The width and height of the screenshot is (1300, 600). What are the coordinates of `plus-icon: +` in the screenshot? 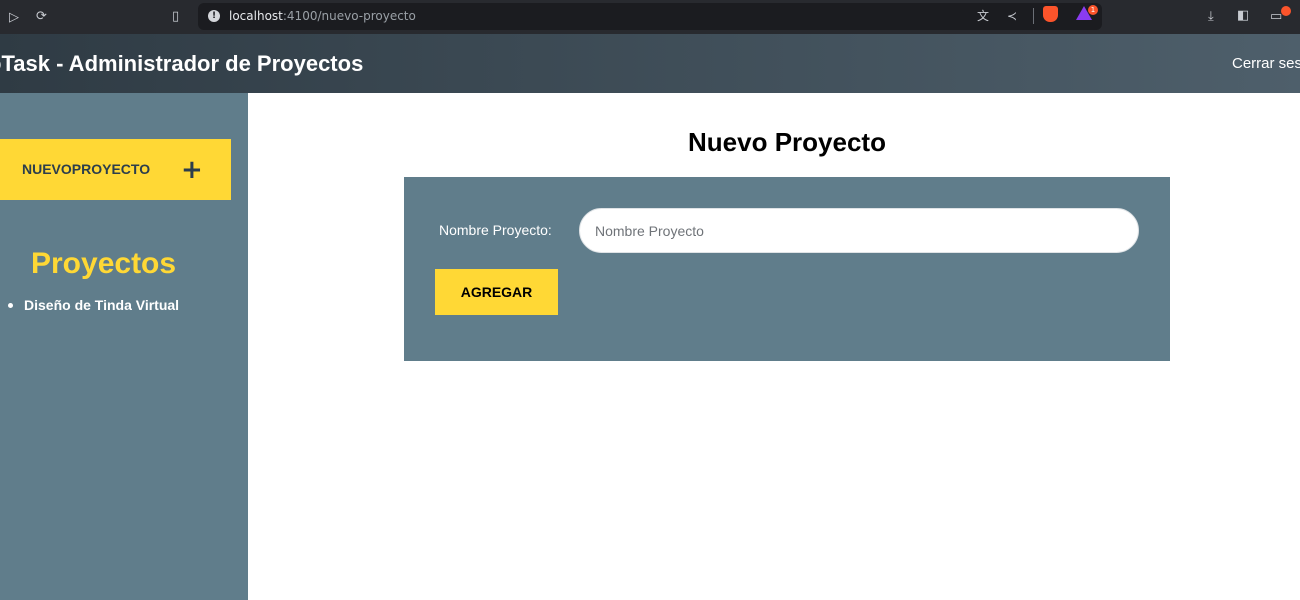 It's located at (192, 170).